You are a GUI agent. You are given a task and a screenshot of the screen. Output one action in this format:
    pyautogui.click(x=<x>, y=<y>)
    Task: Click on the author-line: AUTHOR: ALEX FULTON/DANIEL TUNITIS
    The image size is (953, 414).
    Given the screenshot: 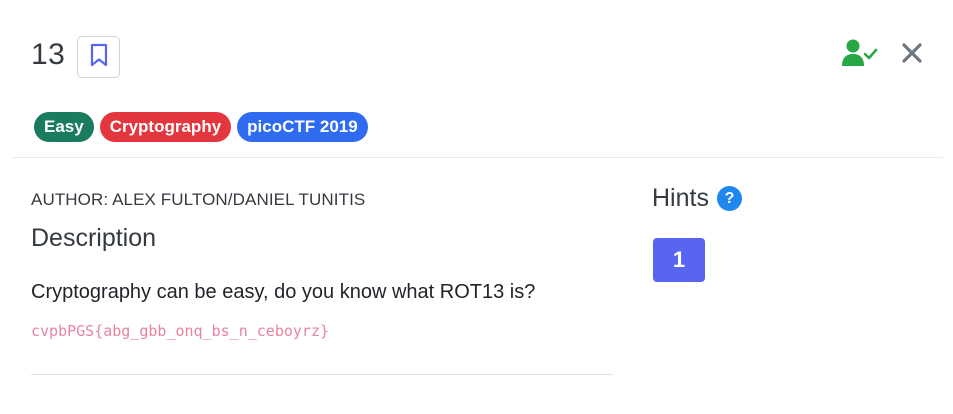 What is the action you would take?
    pyautogui.click(x=198, y=199)
    